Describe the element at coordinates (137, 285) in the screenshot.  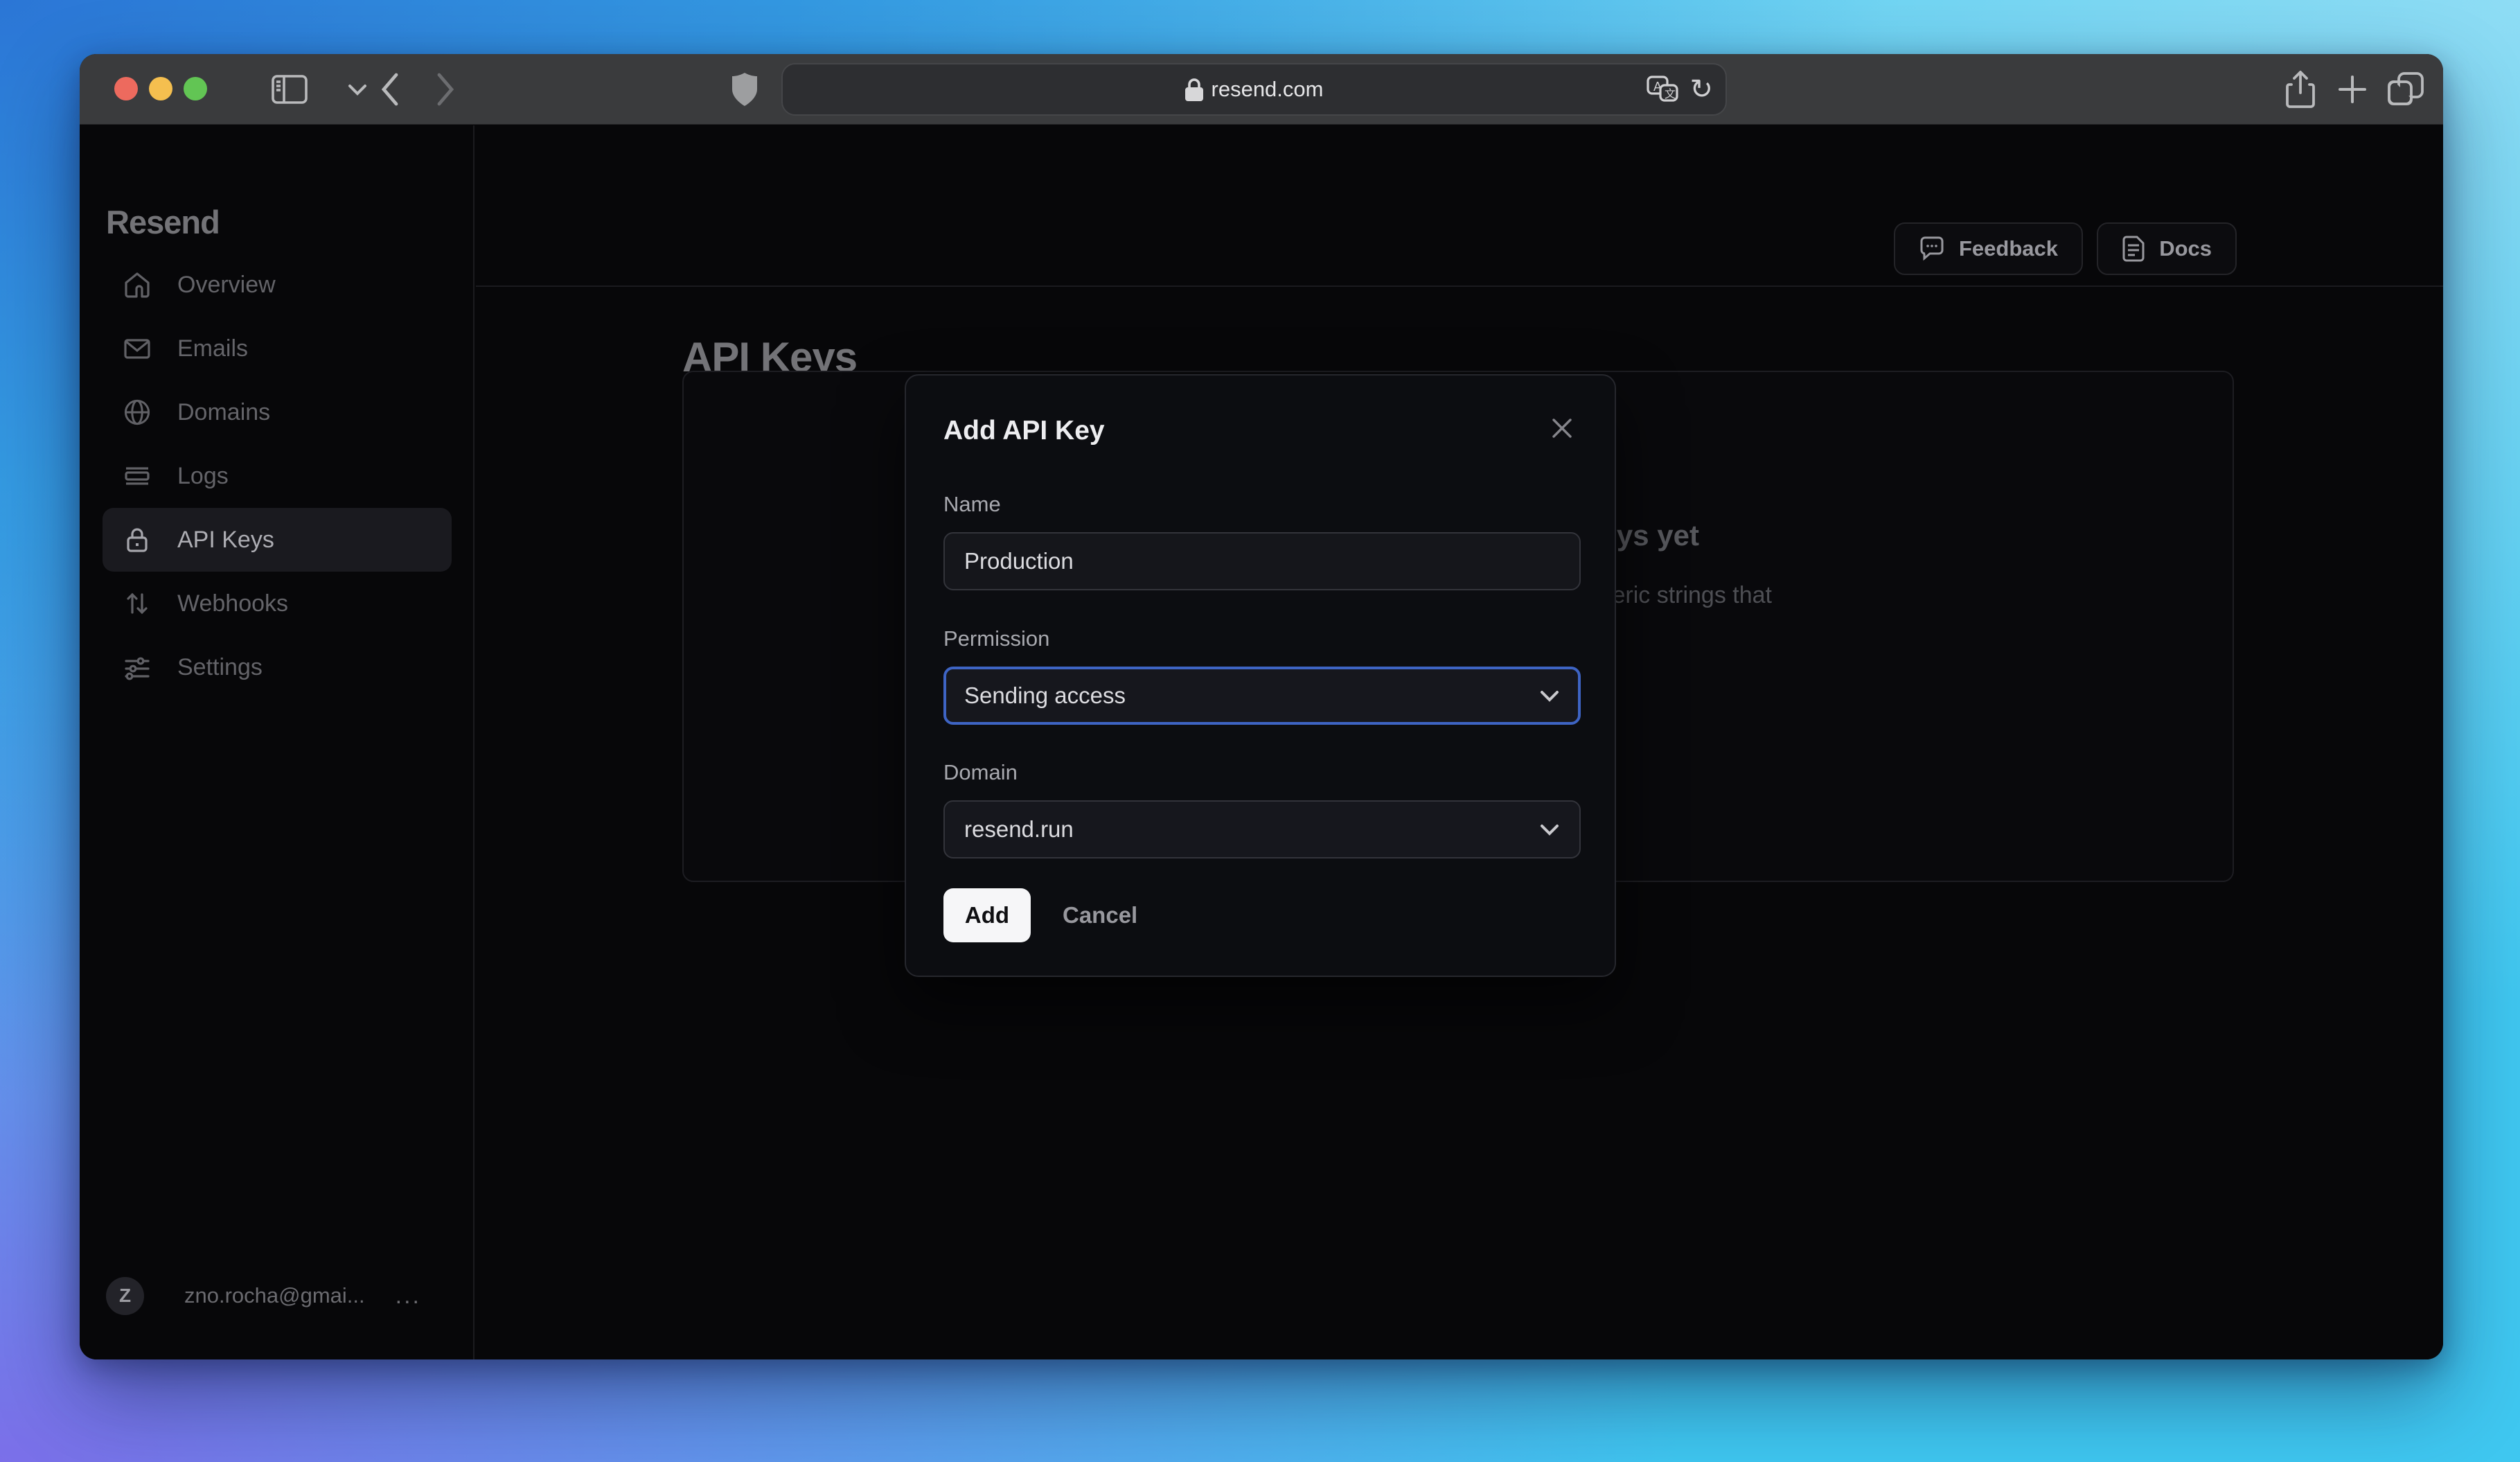
I see `home-icon` at that location.